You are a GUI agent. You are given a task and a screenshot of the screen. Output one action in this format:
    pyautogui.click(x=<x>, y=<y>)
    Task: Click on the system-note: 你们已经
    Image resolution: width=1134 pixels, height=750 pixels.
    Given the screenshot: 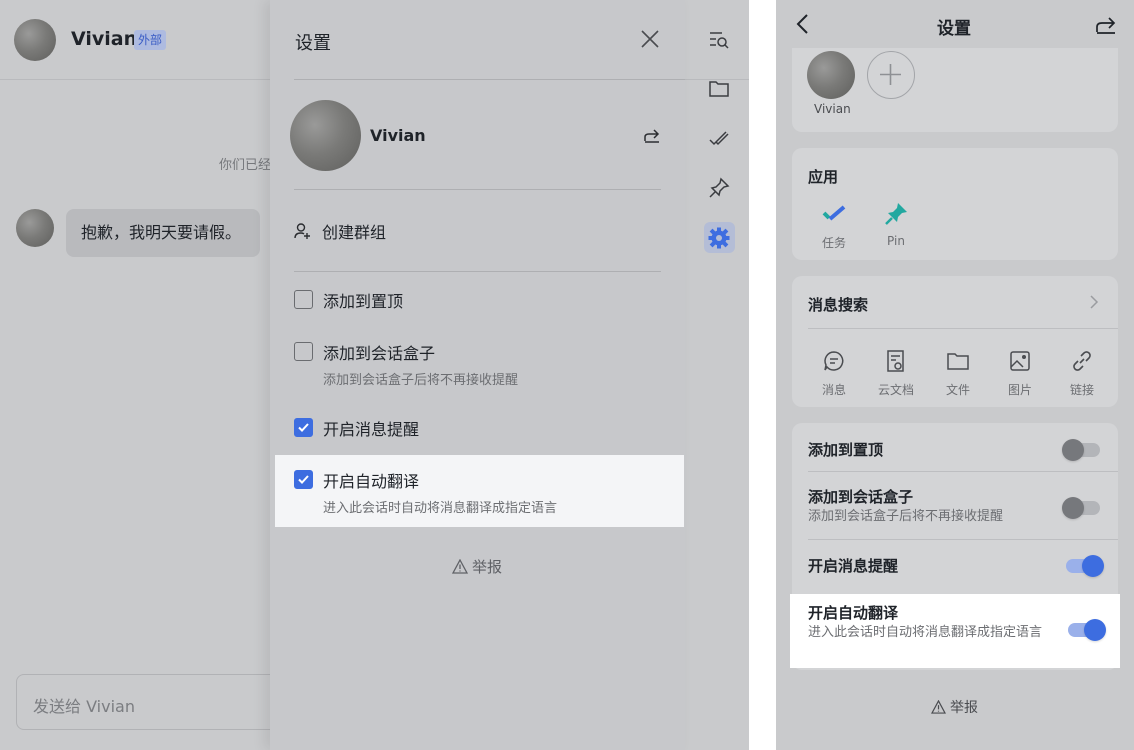 What is the action you would take?
    pyautogui.click(x=245, y=165)
    